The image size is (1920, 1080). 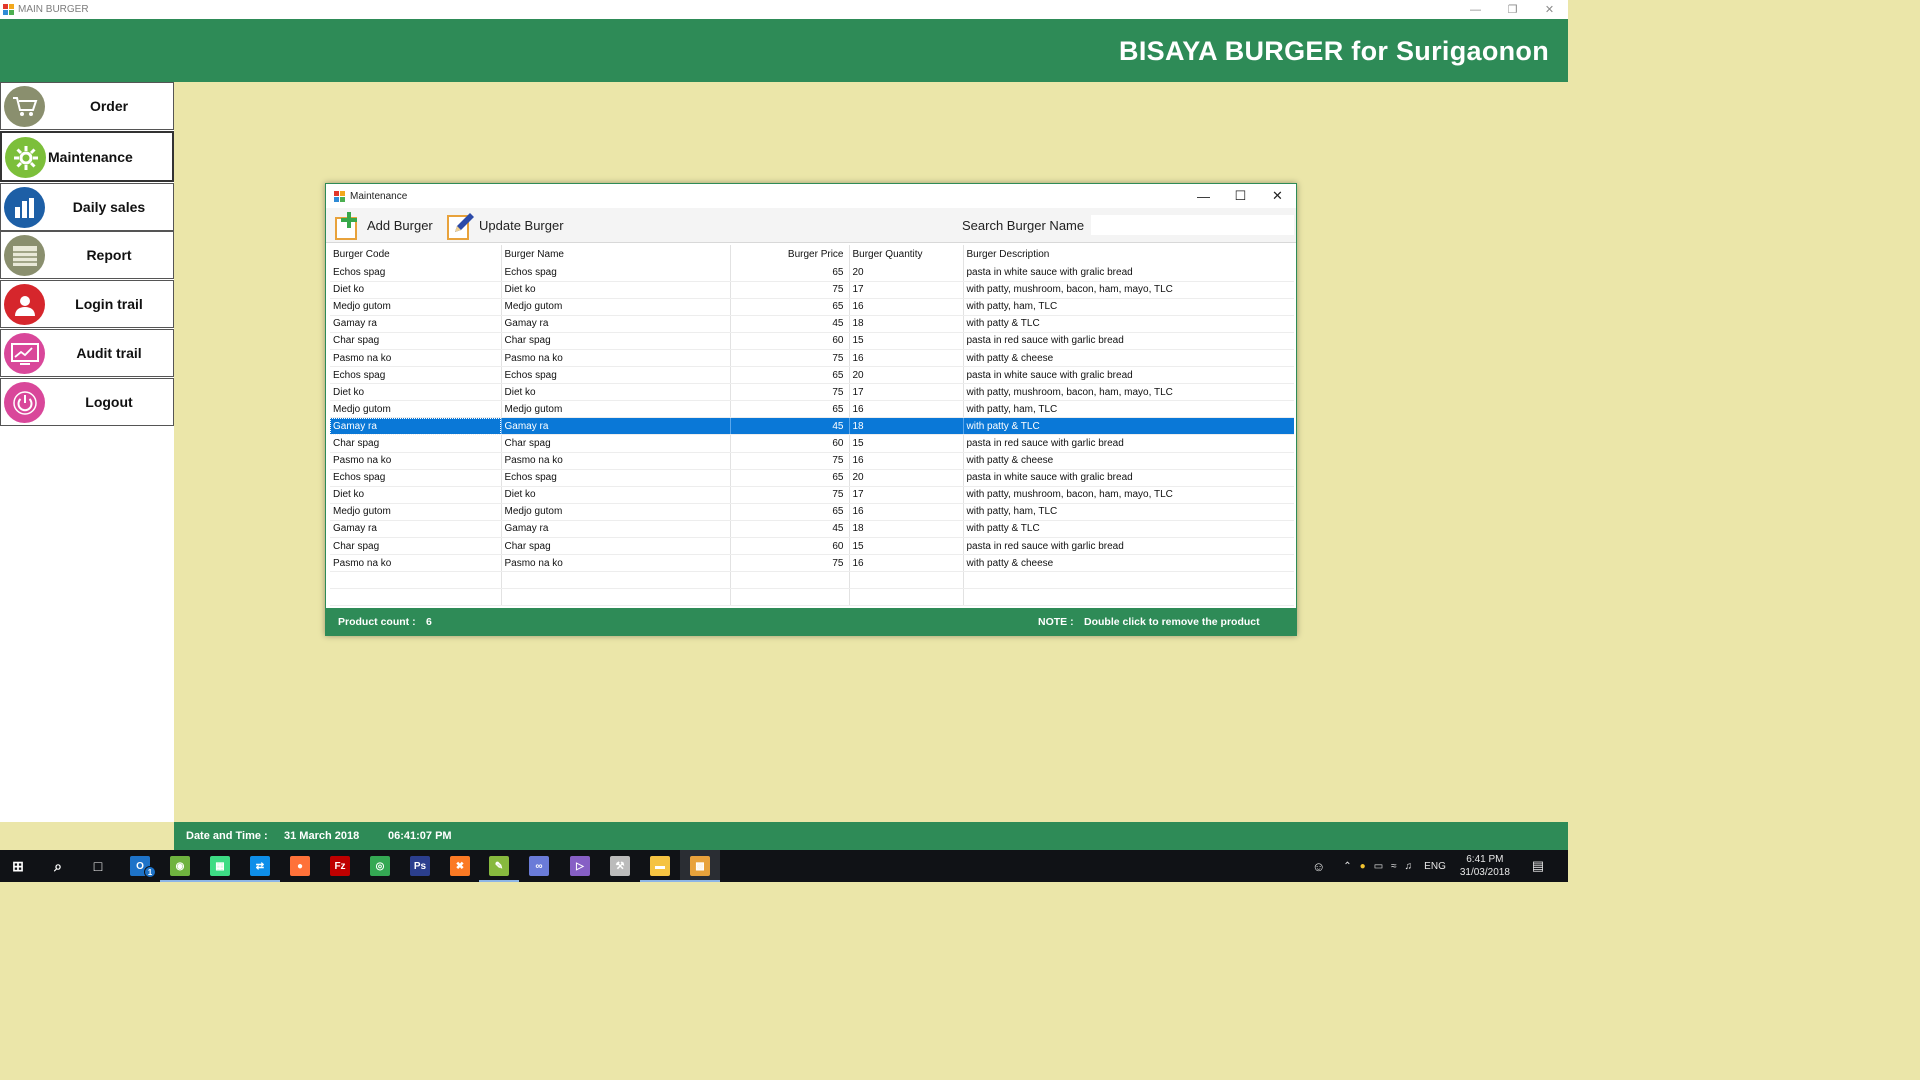 I want to click on wifi-icon: ≈, so click(x=1394, y=866).